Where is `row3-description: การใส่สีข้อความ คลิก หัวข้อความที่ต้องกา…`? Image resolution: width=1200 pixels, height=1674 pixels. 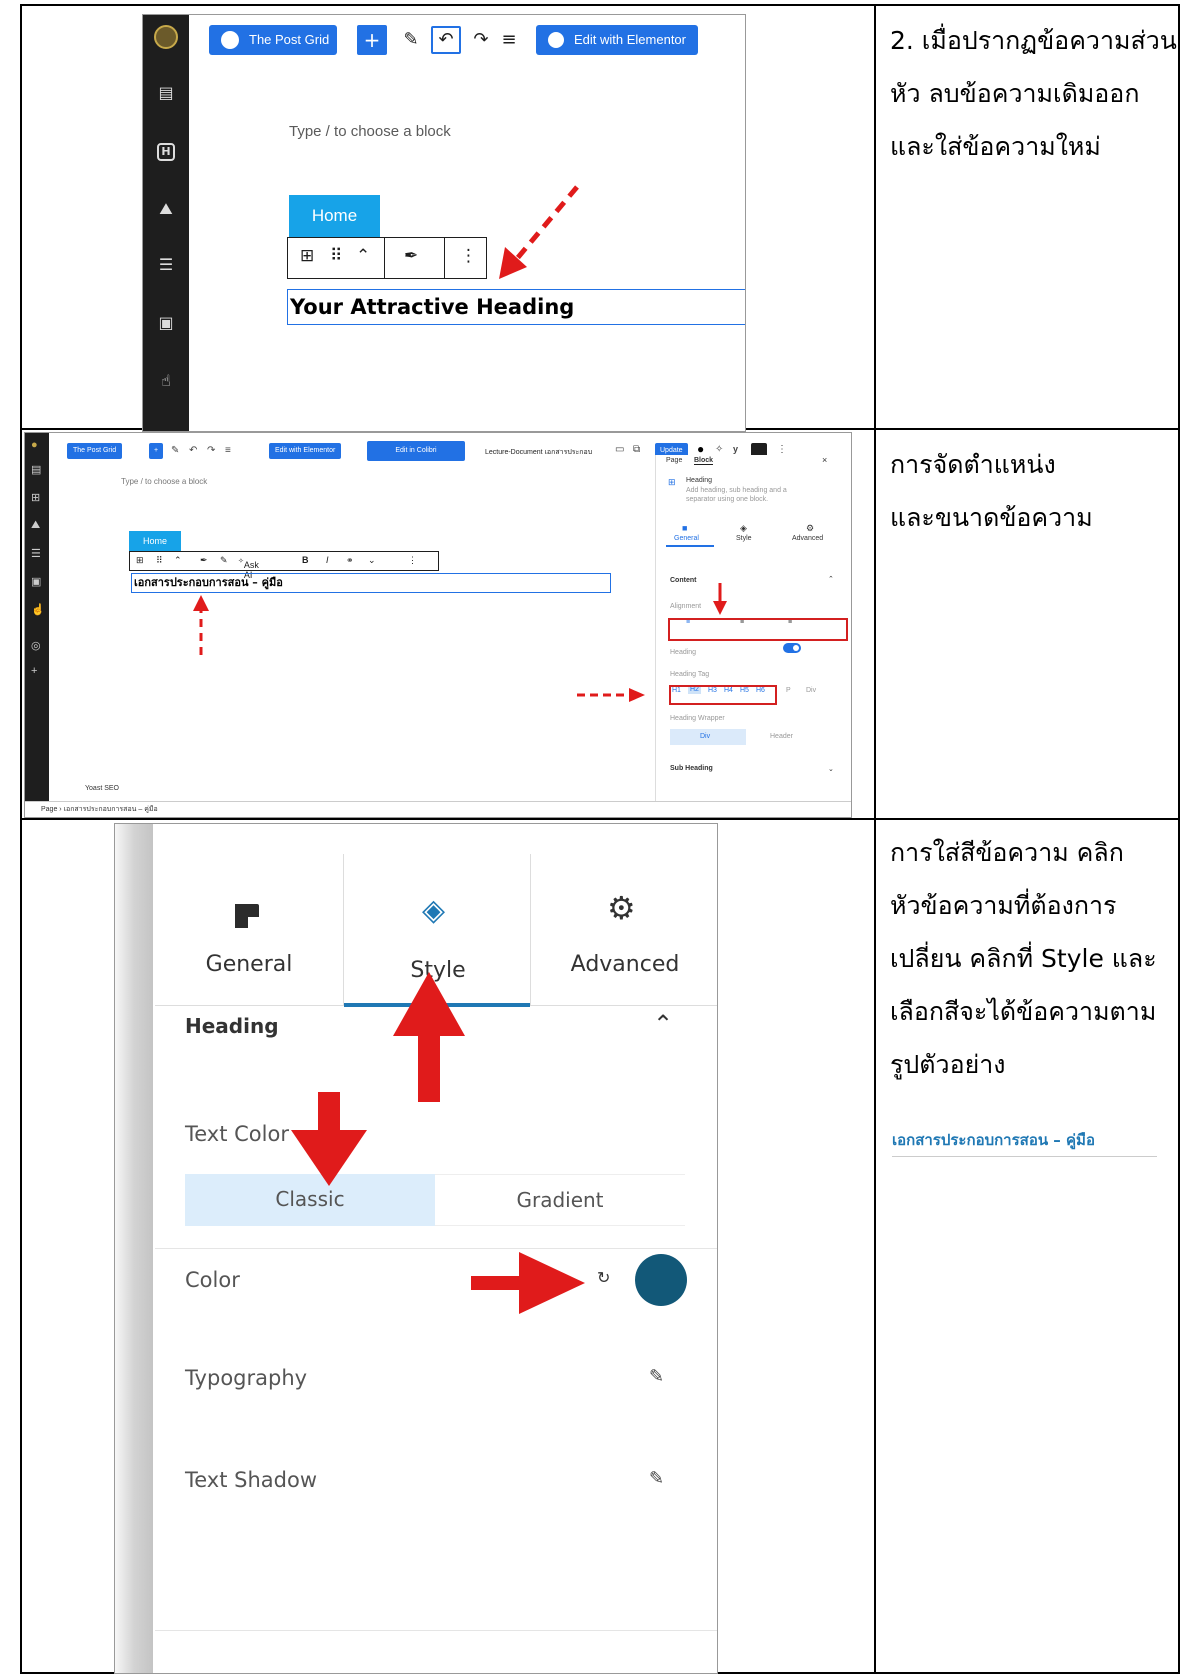 row3-description: การใส่สีข้อความ คลิก หัวข้อความที่ต้องกา… is located at coordinates (1023, 958).